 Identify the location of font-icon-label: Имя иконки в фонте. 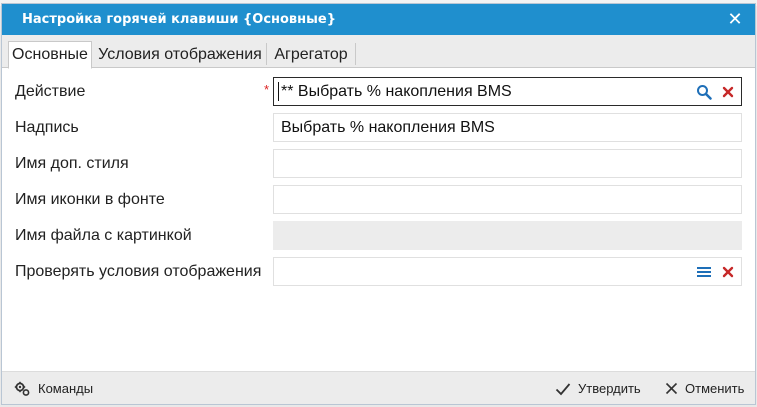
(90, 199).